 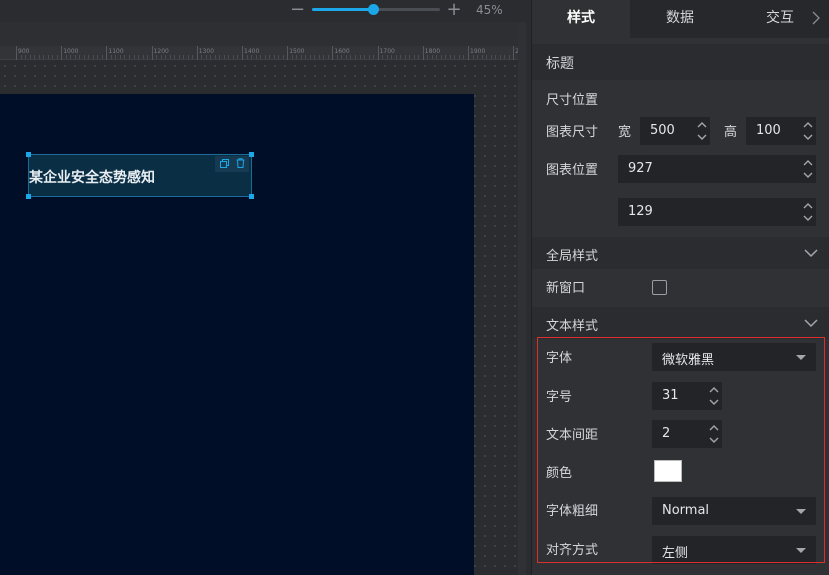 I want to click on resize-handle-bottom-left, so click(x=28, y=196).